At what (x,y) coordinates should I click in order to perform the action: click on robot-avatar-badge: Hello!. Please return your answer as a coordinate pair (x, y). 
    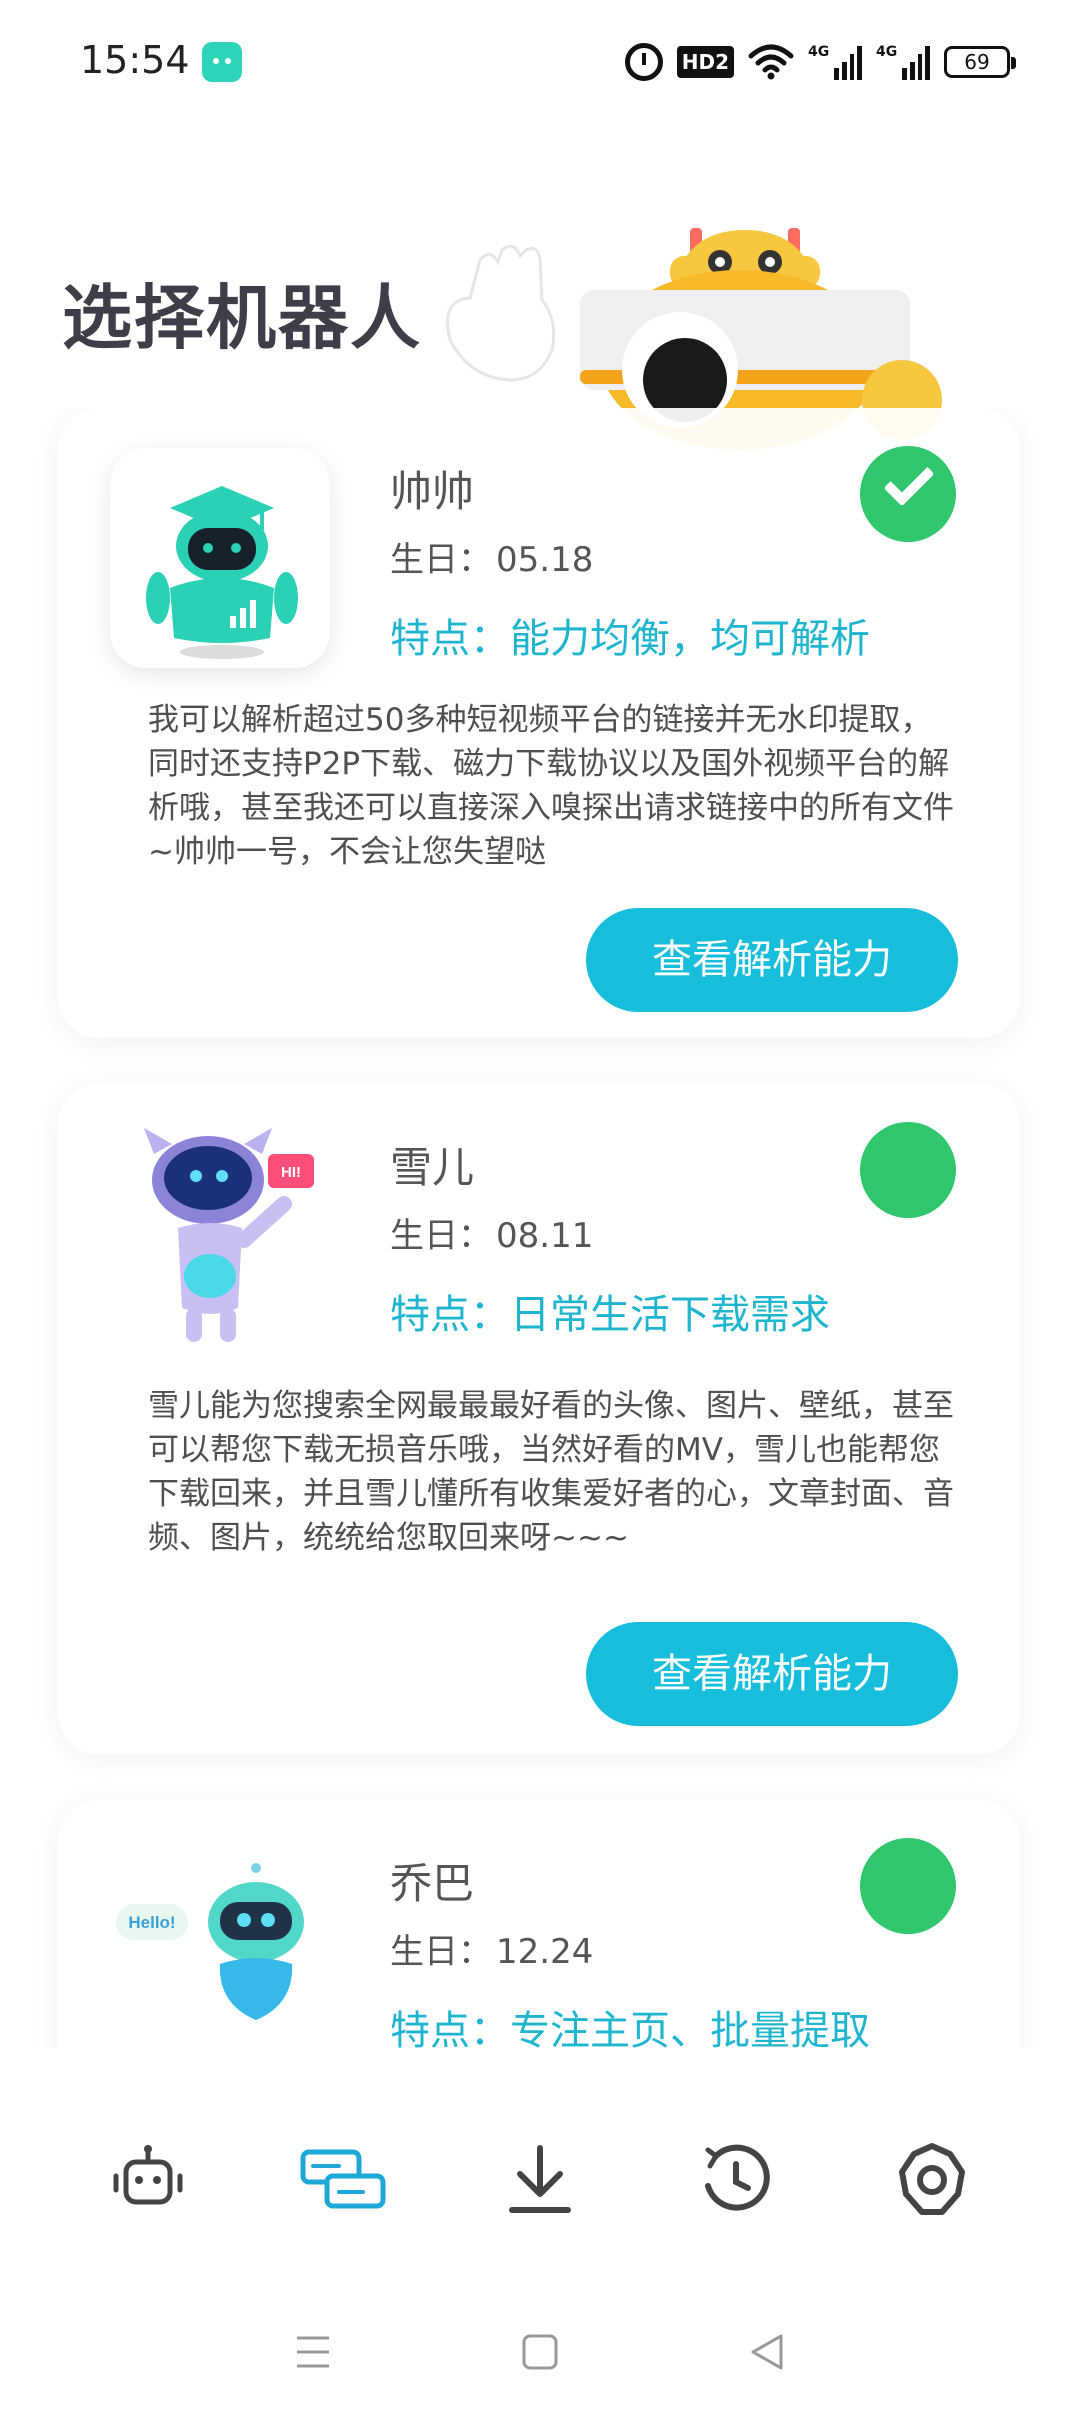
    Looking at the image, I should click on (151, 1922).